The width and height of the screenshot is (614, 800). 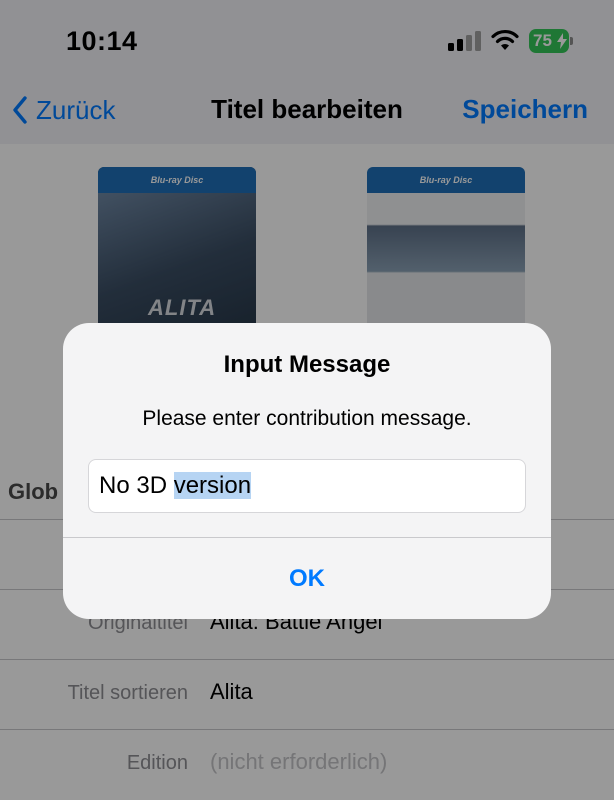 What do you see at coordinates (136, 485) in the screenshot?
I see `input-text: No 3D` at bounding box center [136, 485].